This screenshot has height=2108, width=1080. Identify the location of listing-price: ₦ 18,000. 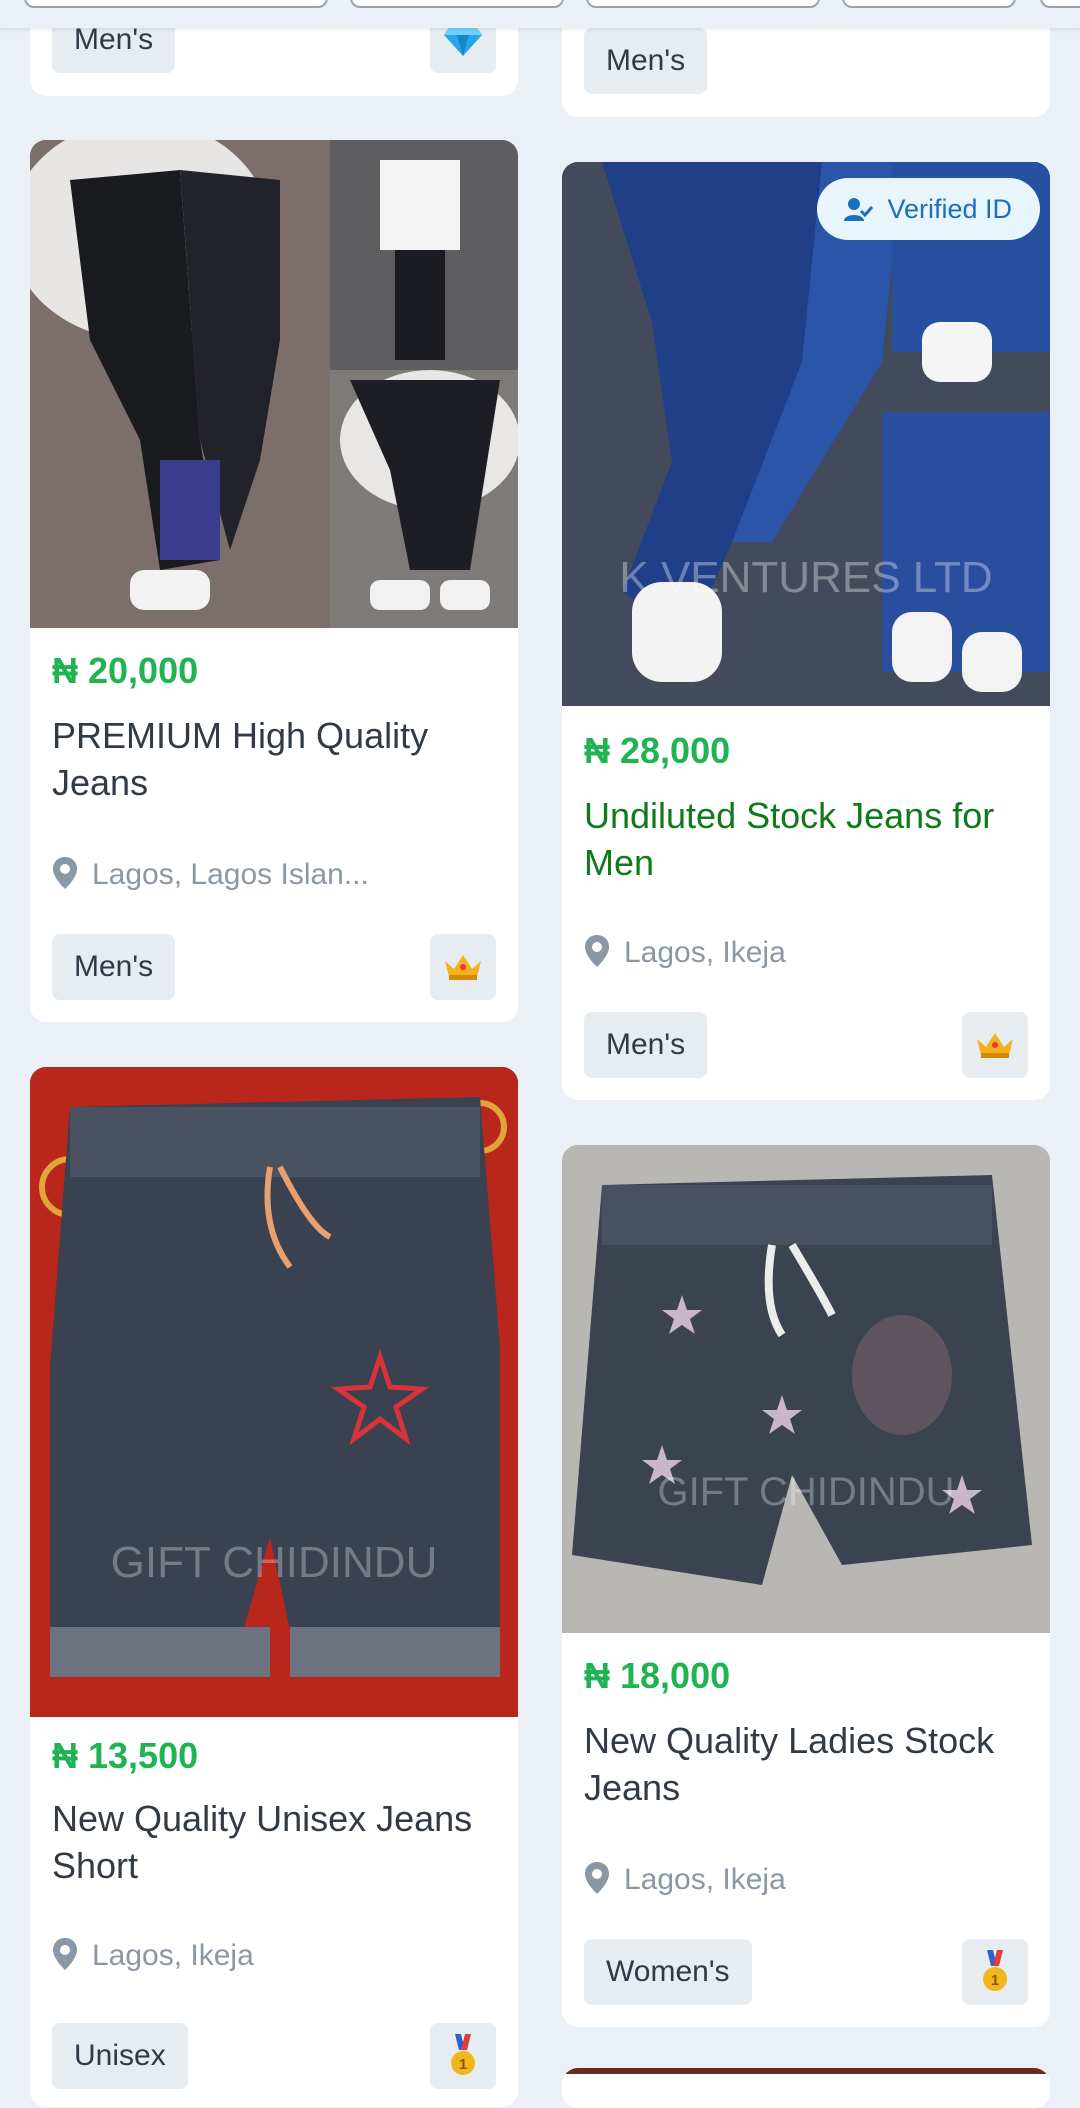
(657, 1675).